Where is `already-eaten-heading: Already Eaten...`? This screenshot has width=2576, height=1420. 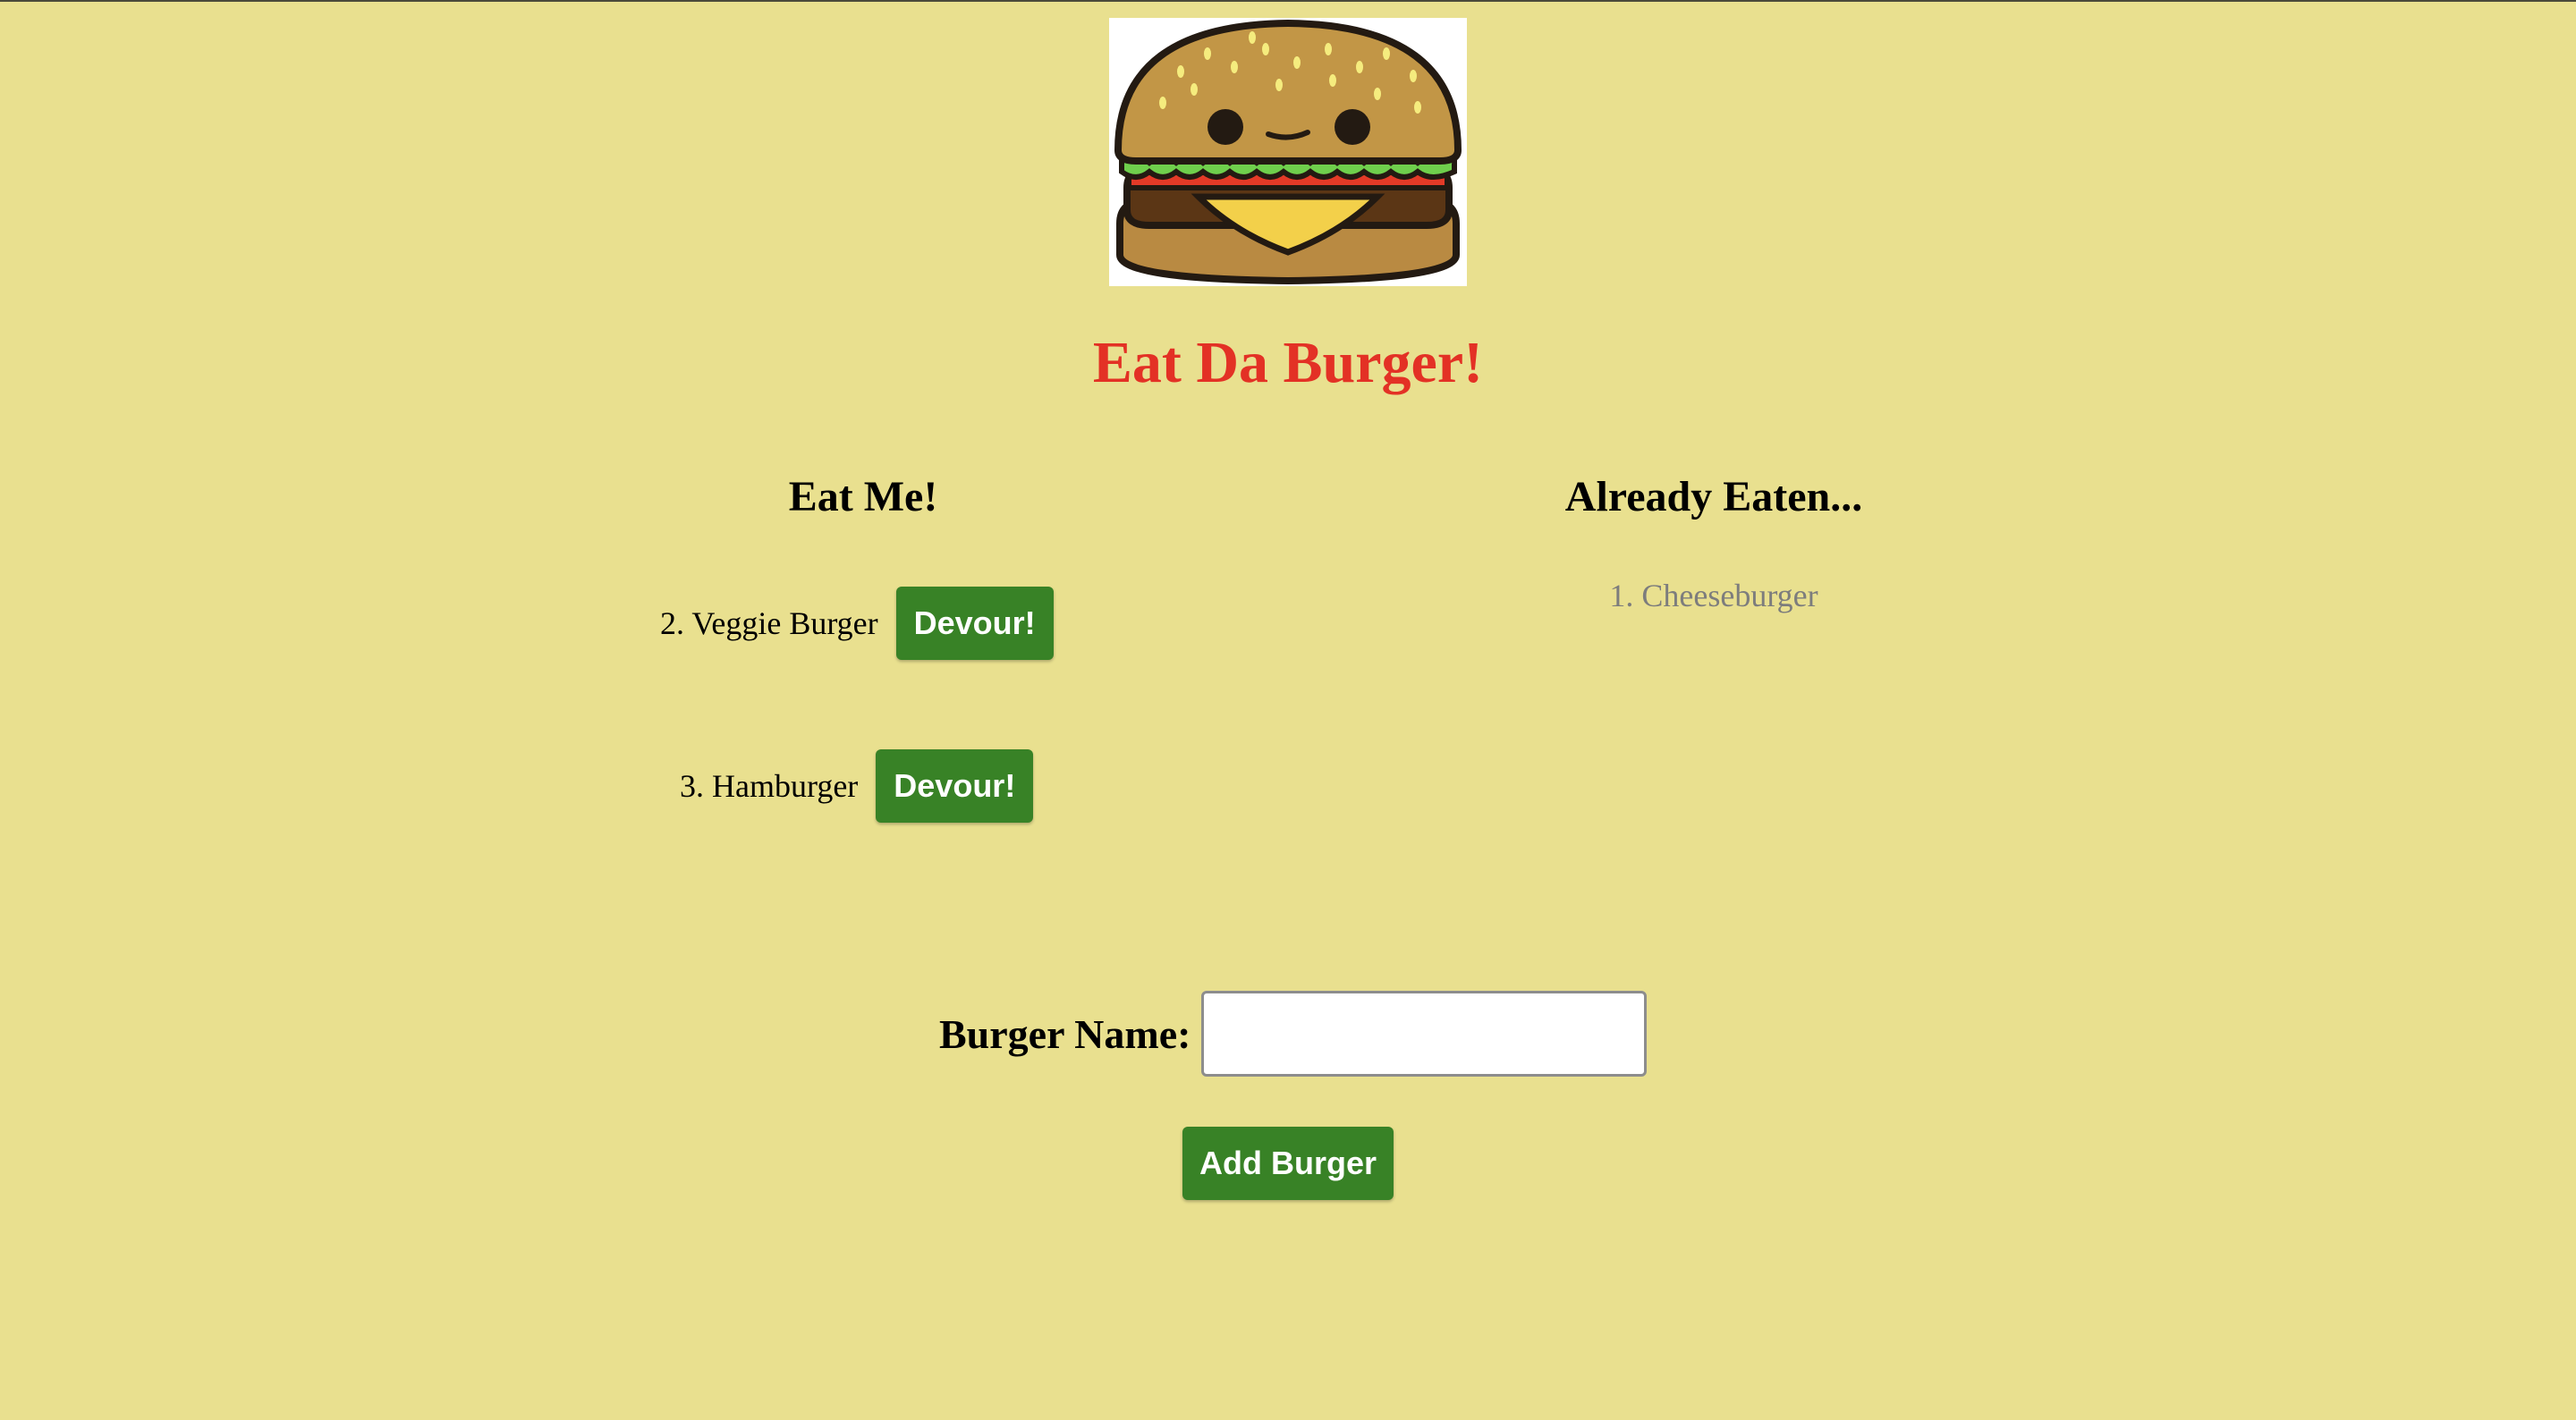
already-eaten-heading: Already Eaten... is located at coordinates (1713, 496).